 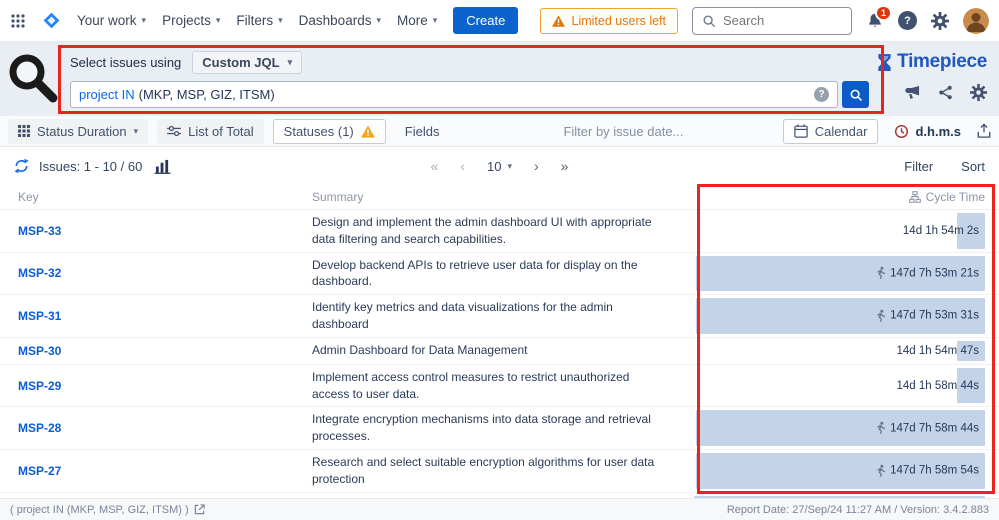 What do you see at coordinates (918, 166) in the screenshot?
I see `filter-button: Filter` at bounding box center [918, 166].